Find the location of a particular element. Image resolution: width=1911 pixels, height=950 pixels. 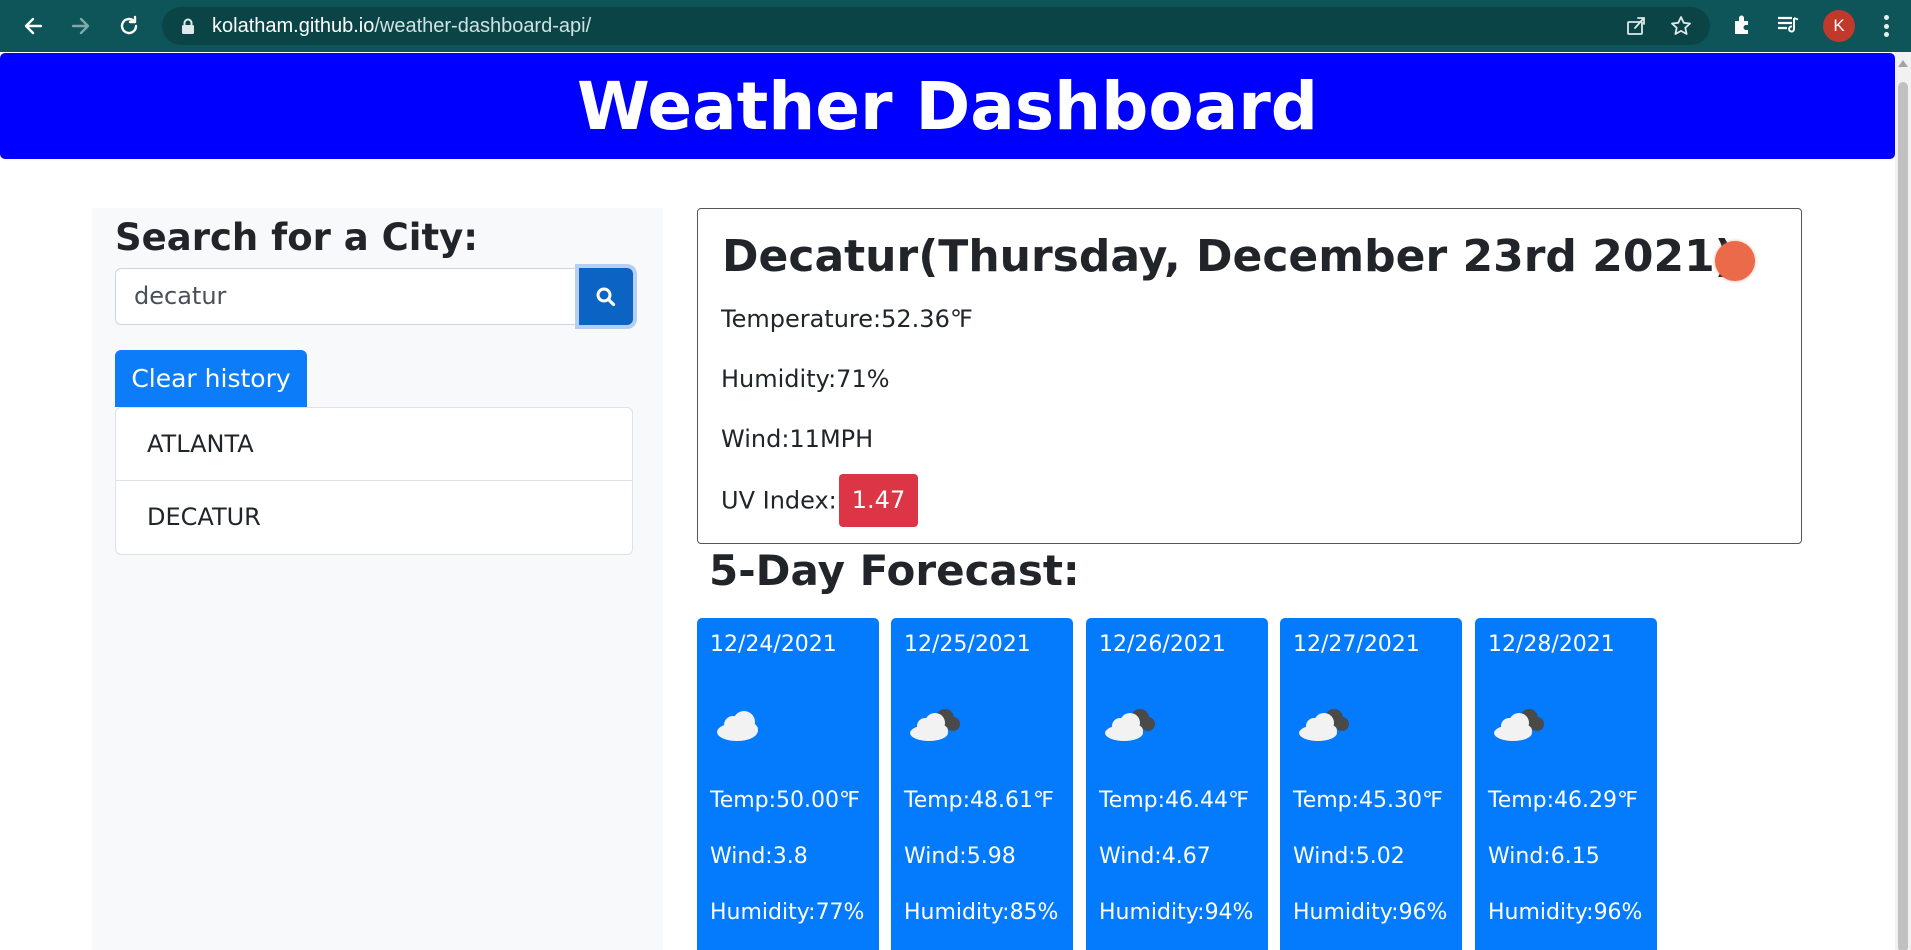

search-icon is located at coordinates (606, 296).